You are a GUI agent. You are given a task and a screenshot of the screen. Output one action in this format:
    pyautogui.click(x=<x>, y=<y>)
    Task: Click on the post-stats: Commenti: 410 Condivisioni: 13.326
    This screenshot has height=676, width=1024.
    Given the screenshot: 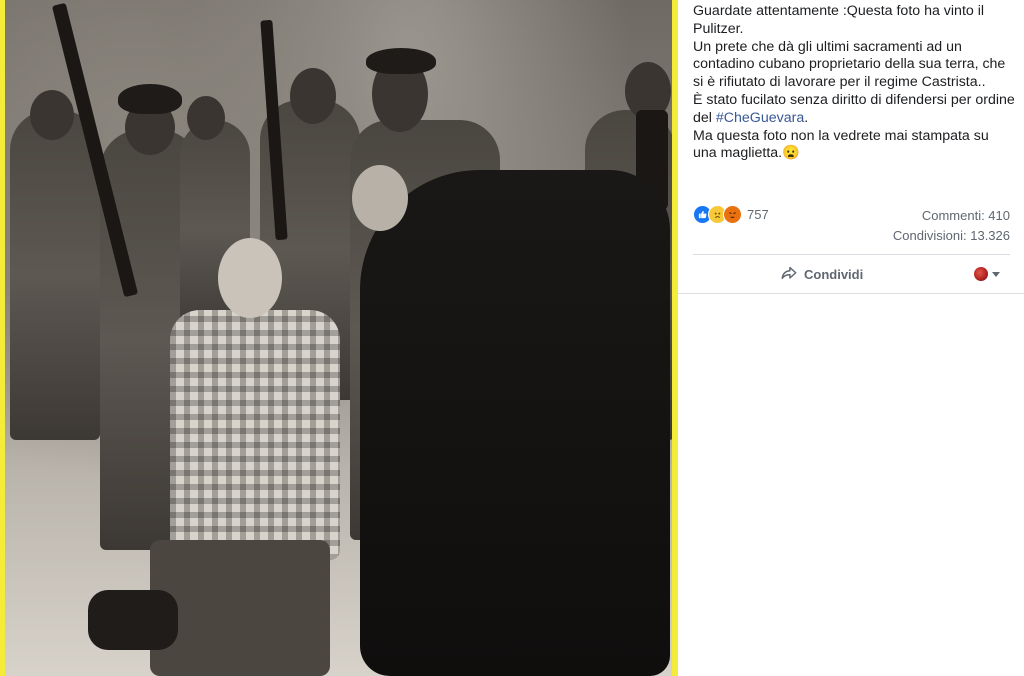 What is the action you would take?
    pyautogui.click(x=951, y=226)
    